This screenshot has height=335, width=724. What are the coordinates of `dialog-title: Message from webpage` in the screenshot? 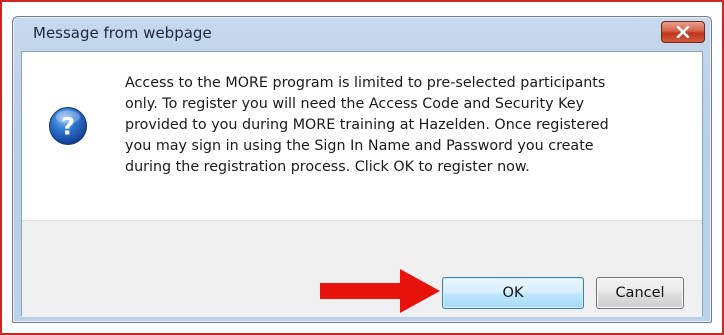 It's located at (122, 33).